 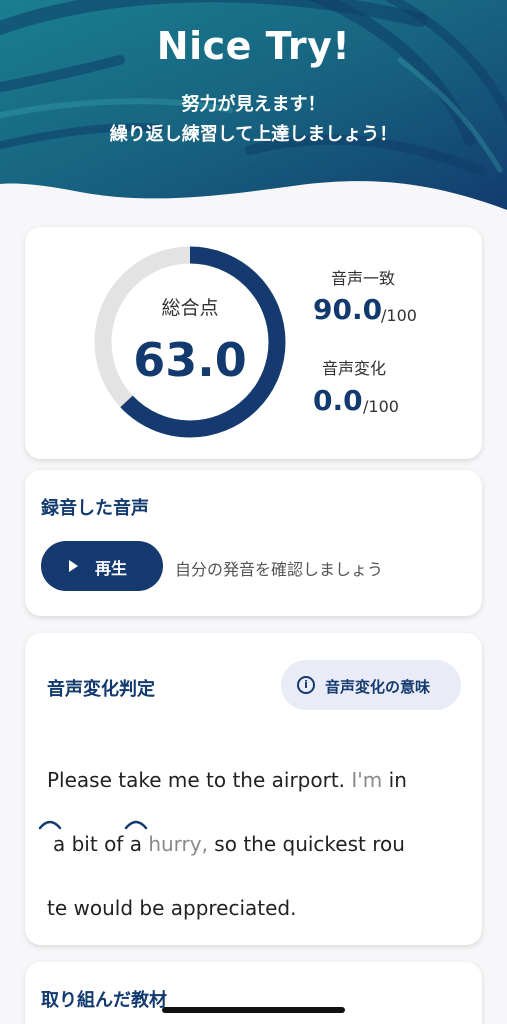 What do you see at coordinates (381, 406) in the screenshot?
I see `voice-change-max: /100` at bounding box center [381, 406].